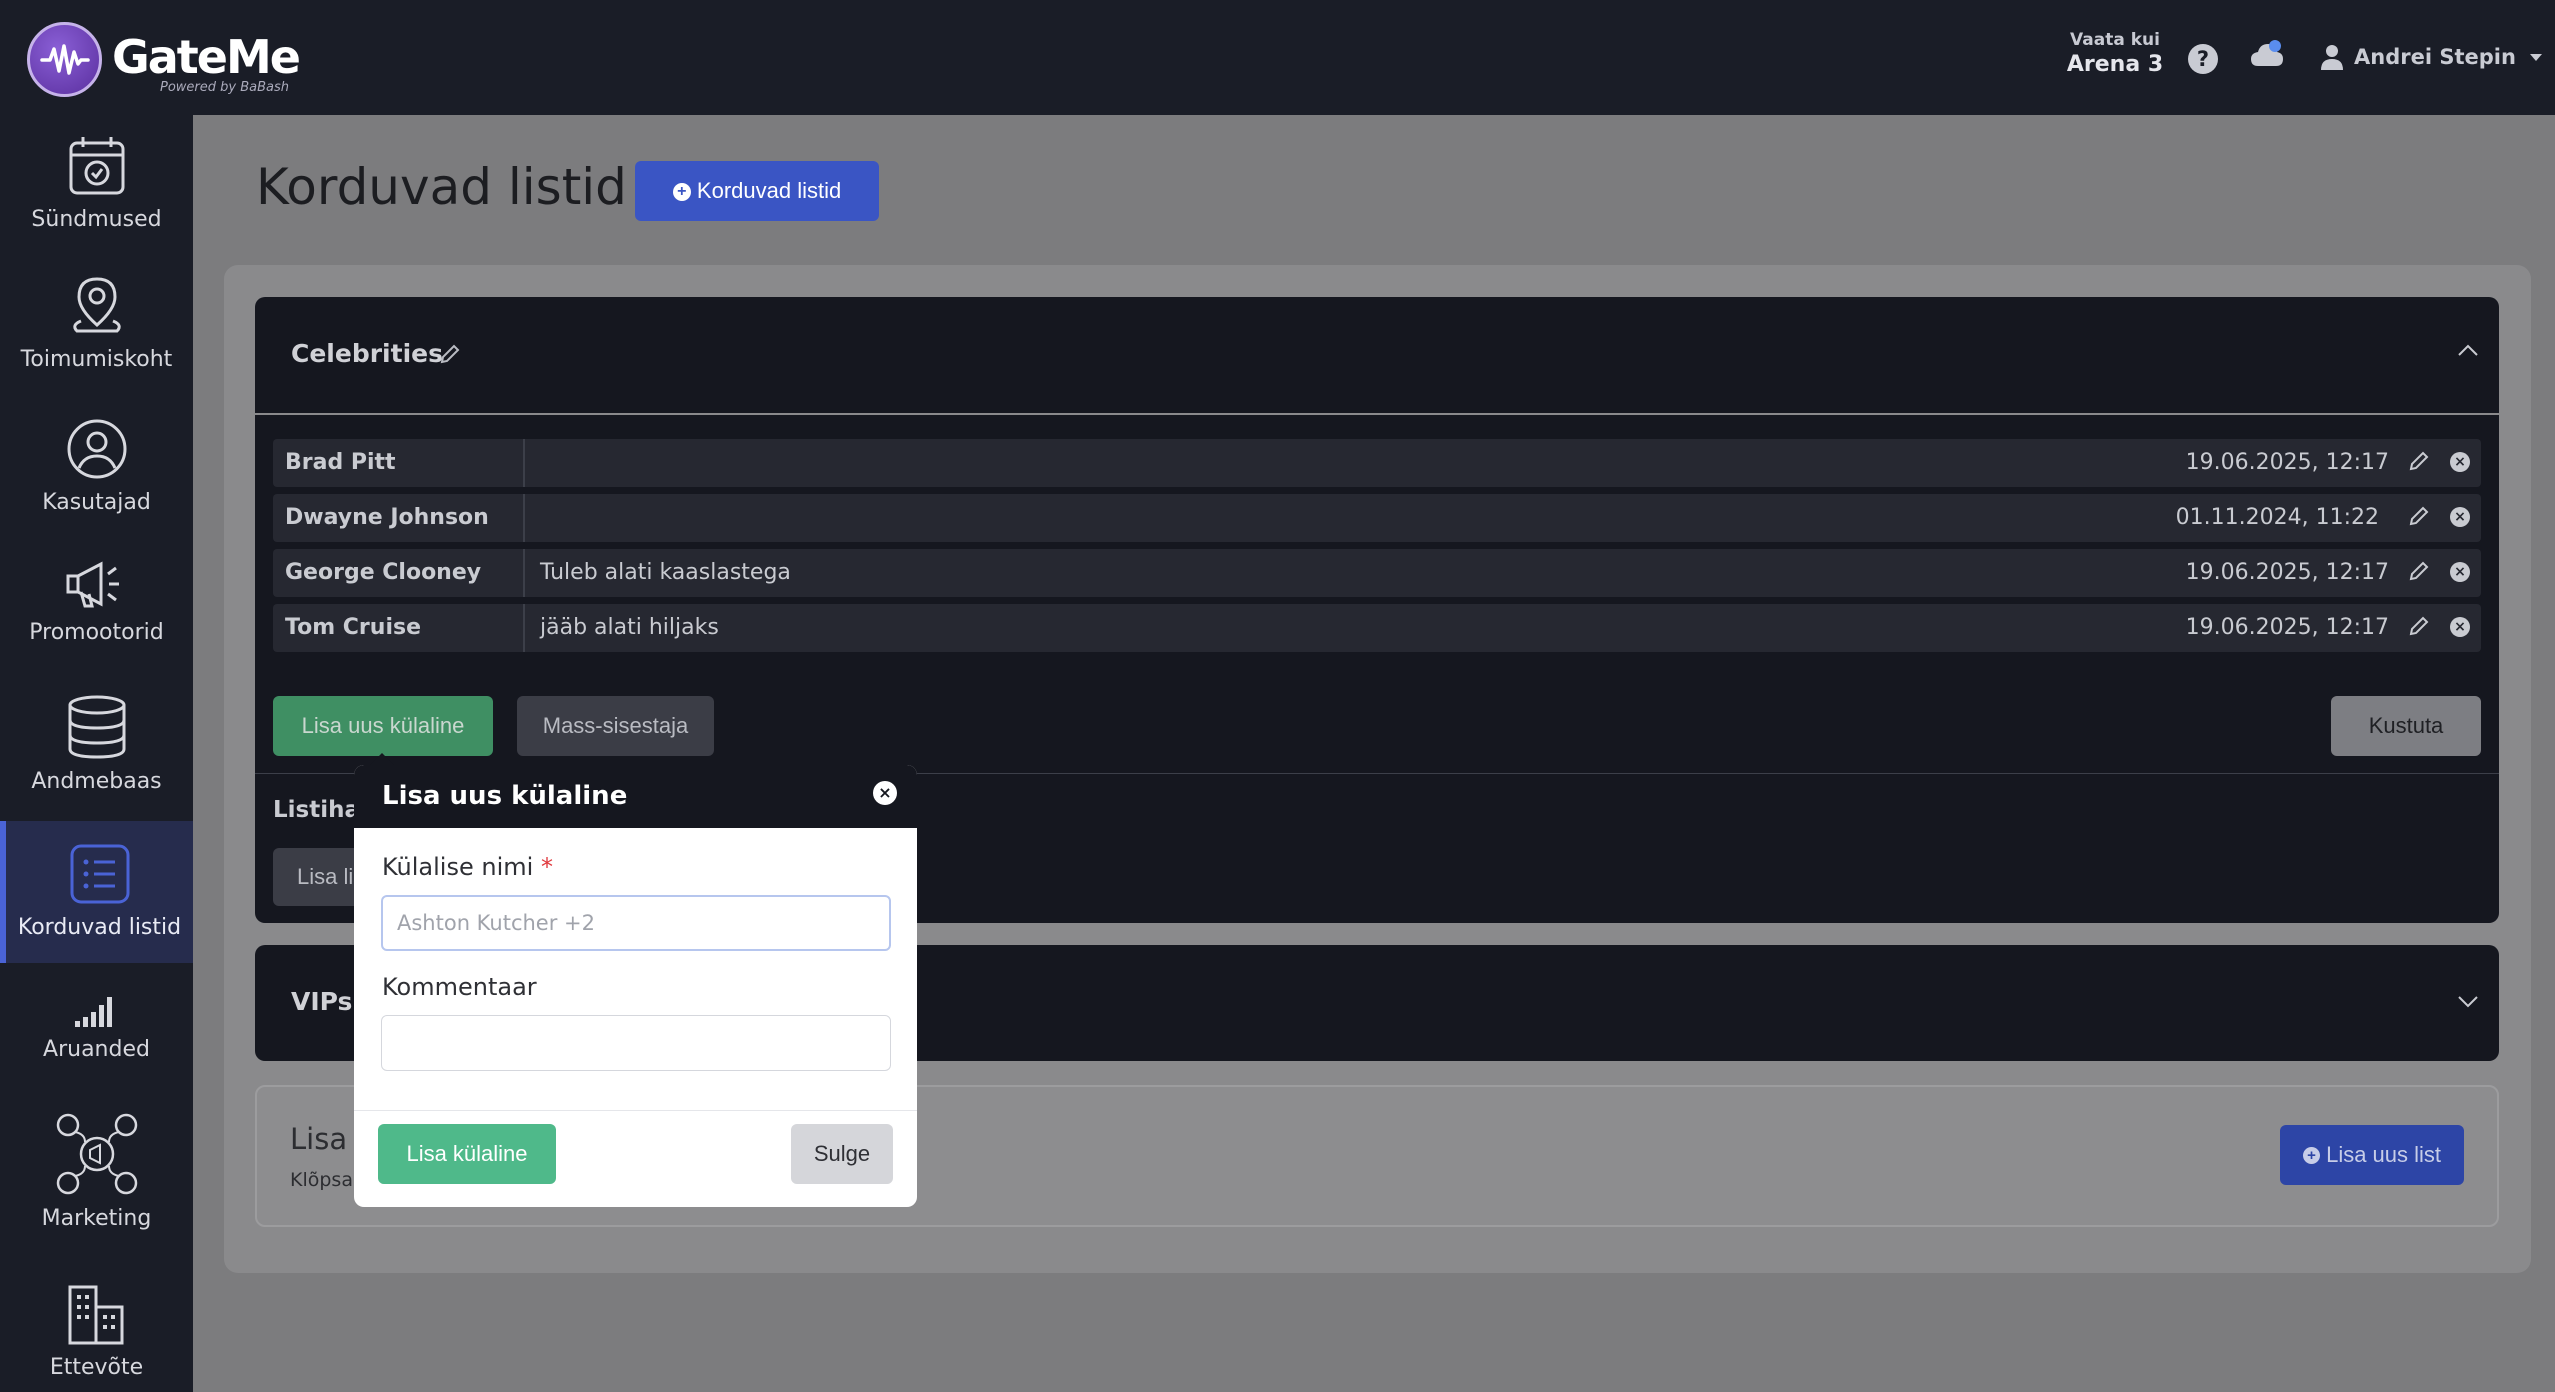  Describe the element at coordinates (2372, 1155) in the screenshot. I see `add-new-list-button: + Lisa uus list` at that location.